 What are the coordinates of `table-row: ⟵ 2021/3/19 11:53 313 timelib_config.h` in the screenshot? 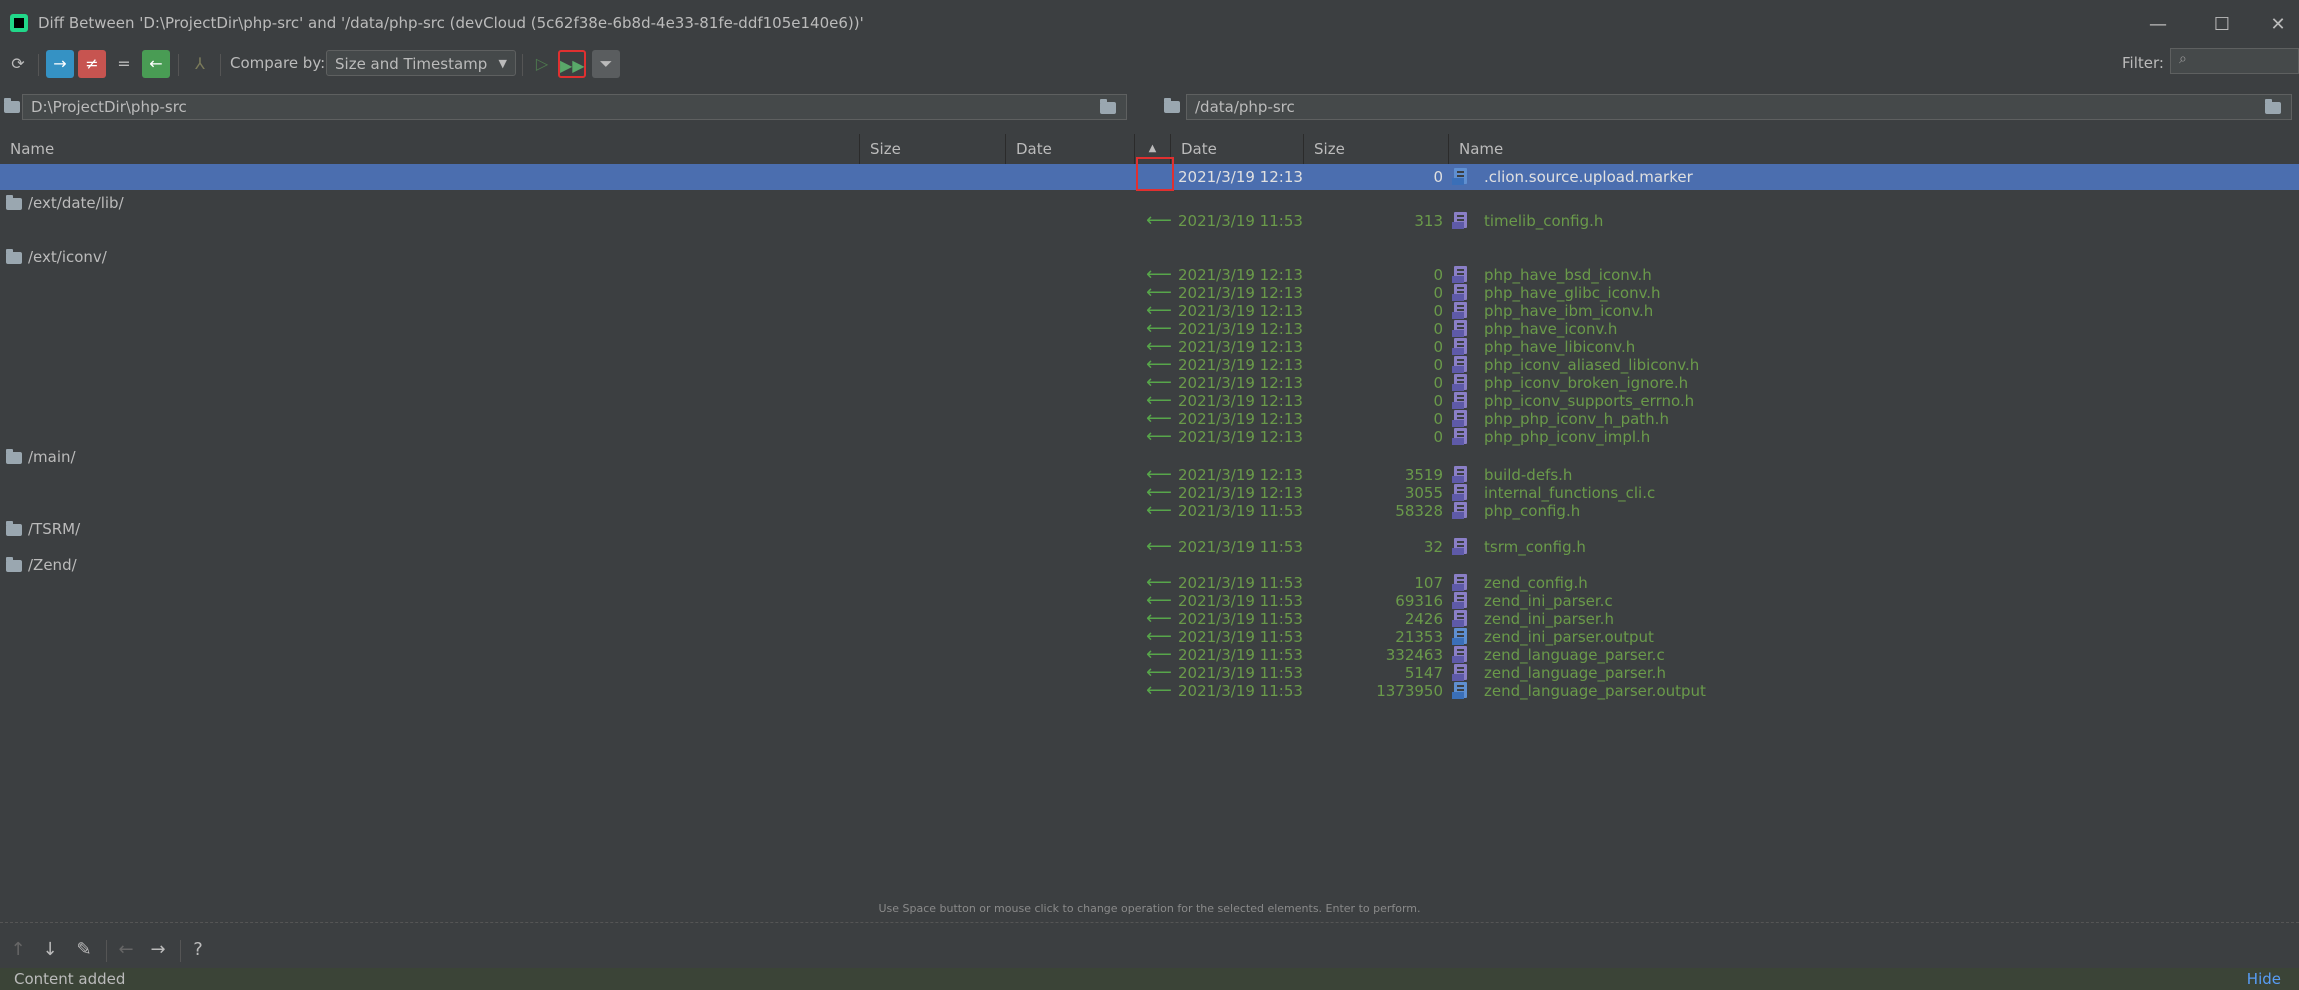 It's located at (1149, 221).